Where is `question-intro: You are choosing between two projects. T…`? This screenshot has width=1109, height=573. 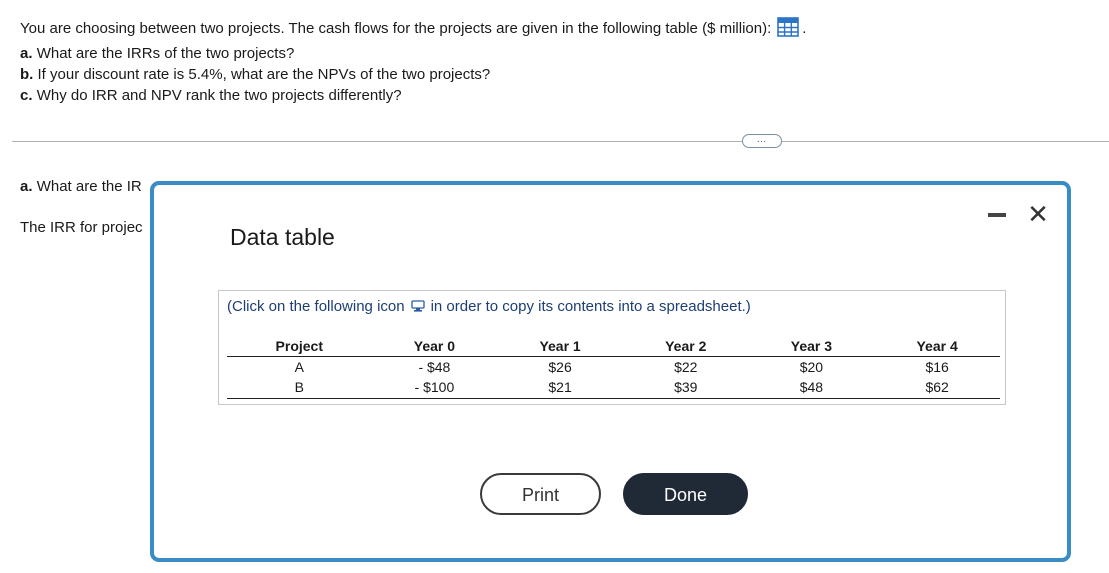
question-intro: You are choosing between two projects. T… is located at coordinates (413, 30).